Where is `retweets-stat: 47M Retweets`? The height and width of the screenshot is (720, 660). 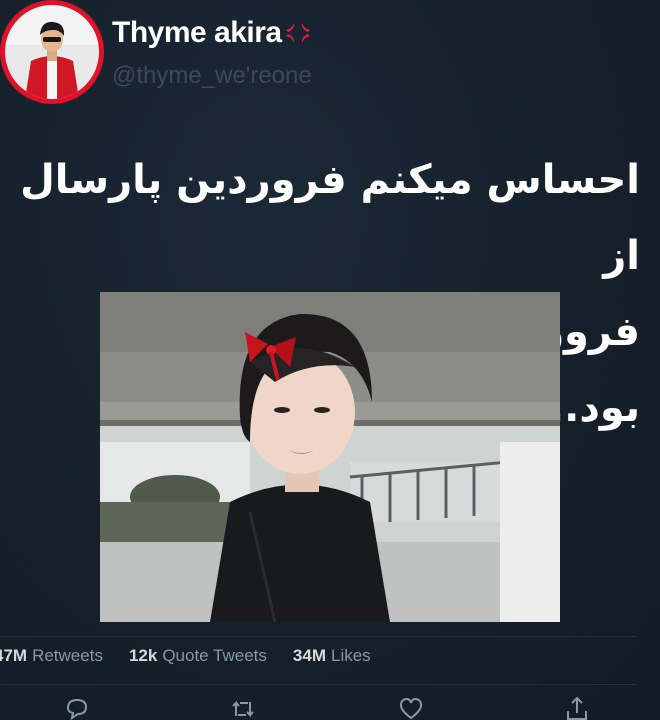
retweets-stat: 47M Retweets is located at coordinates (51, 656).